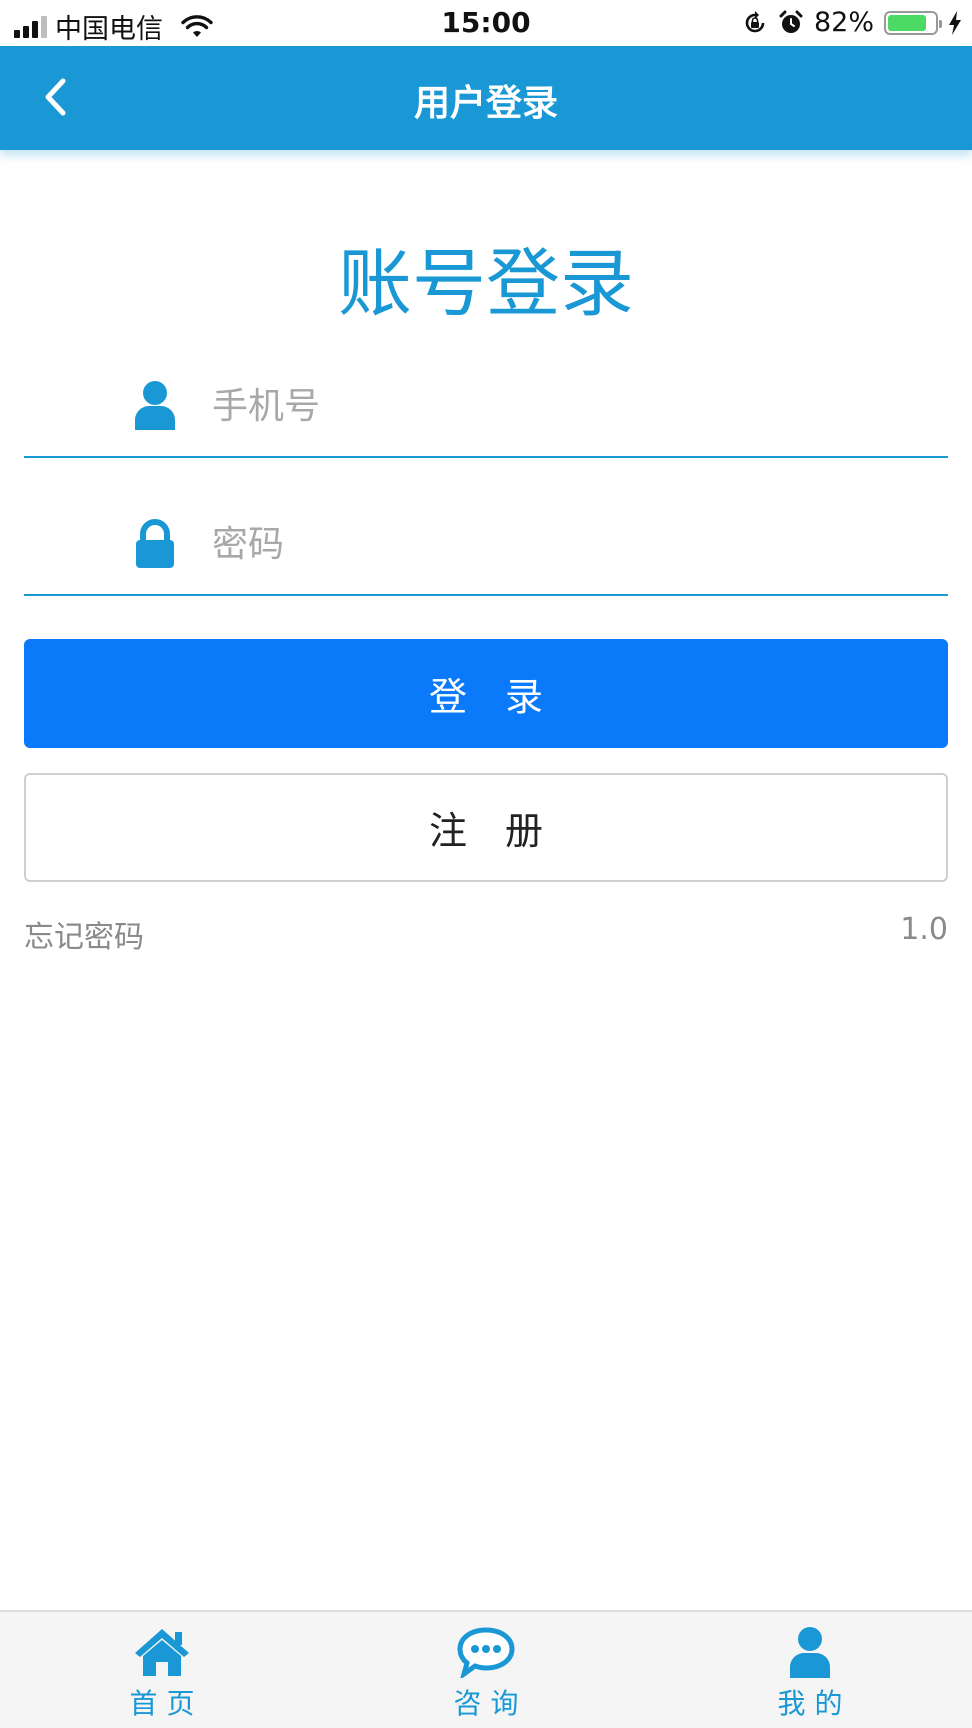 The image size is (972, 1728). Describe the element at coordinates (486, 827) in the screenshot. I see `register-button: 注 册` at that location.